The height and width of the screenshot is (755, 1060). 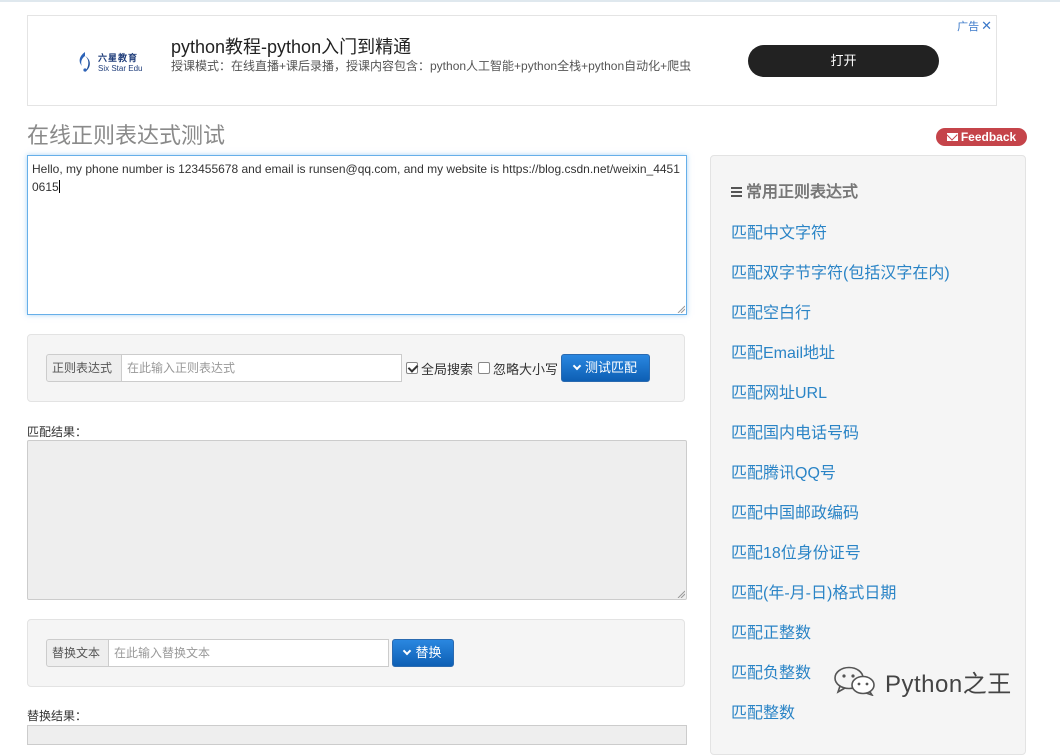 What do you see at coordinates (57, 432) in the screenshot?
I see `match-result-label: 匹配结果：` at bounding box center [57, 432].